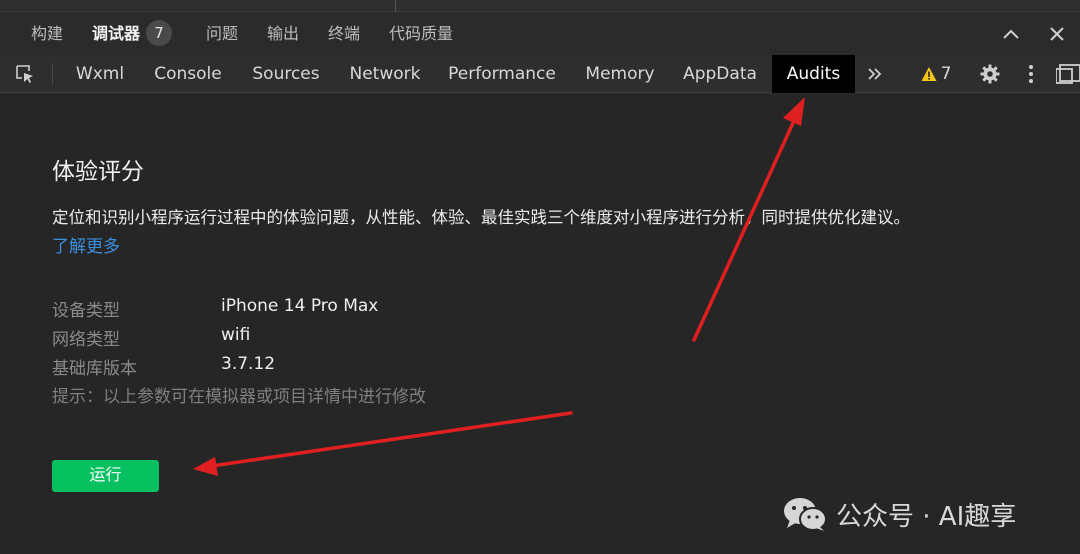 Image resolution: width=1080 pixels, height=554 pixels. I want to click on arrow-to-run-button, so click(383, 443).